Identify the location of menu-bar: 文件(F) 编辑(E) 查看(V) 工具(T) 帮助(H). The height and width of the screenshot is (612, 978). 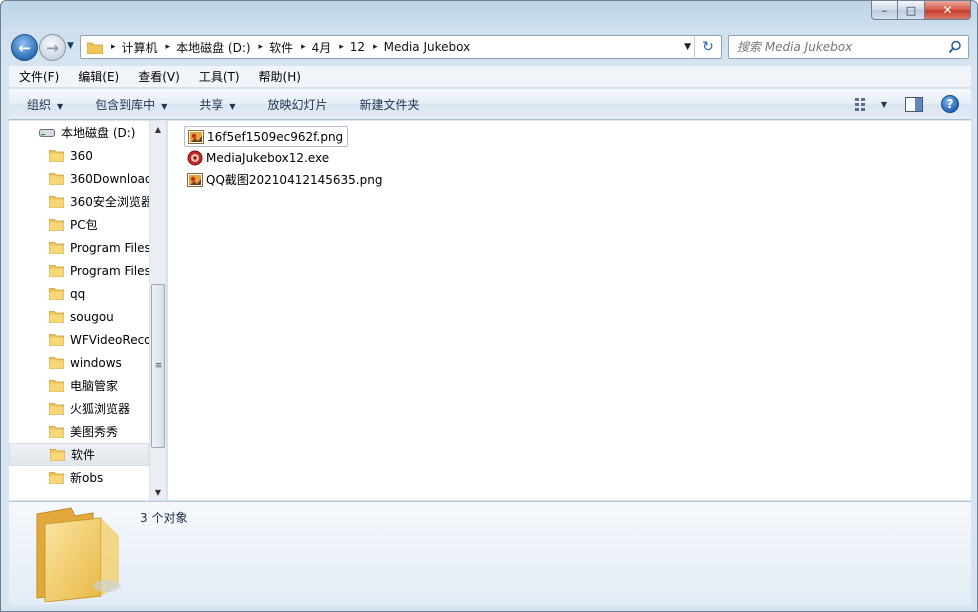
(490, 77).